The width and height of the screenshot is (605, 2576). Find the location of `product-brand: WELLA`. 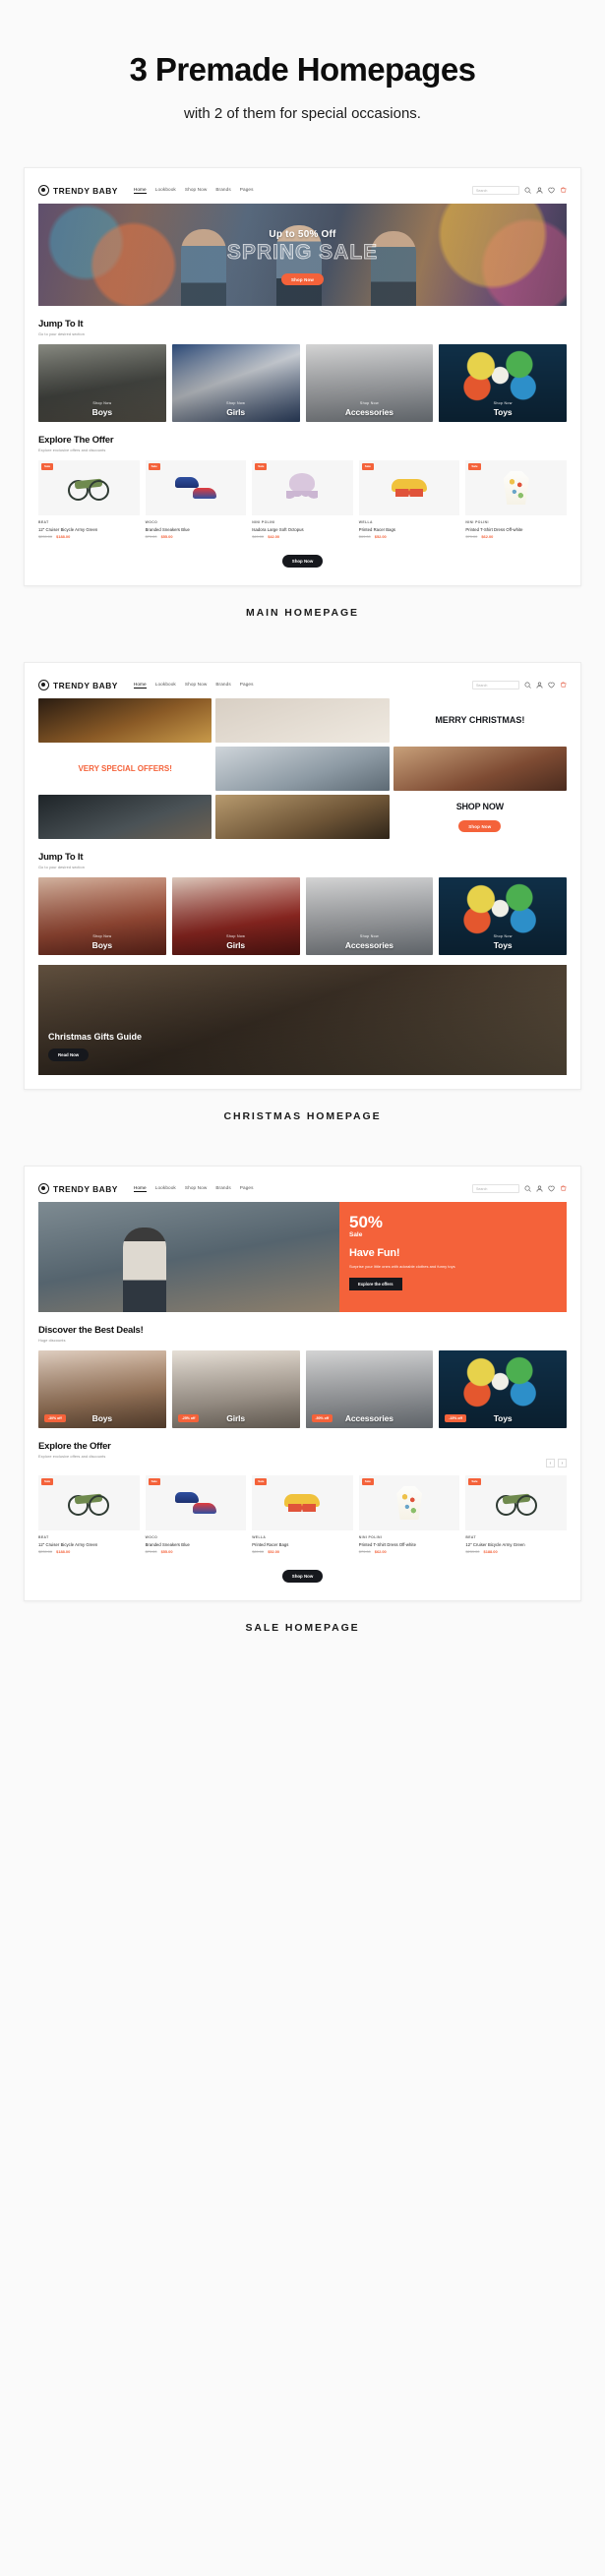

product-brand: WELLA is located at coordinates (259, 1537).